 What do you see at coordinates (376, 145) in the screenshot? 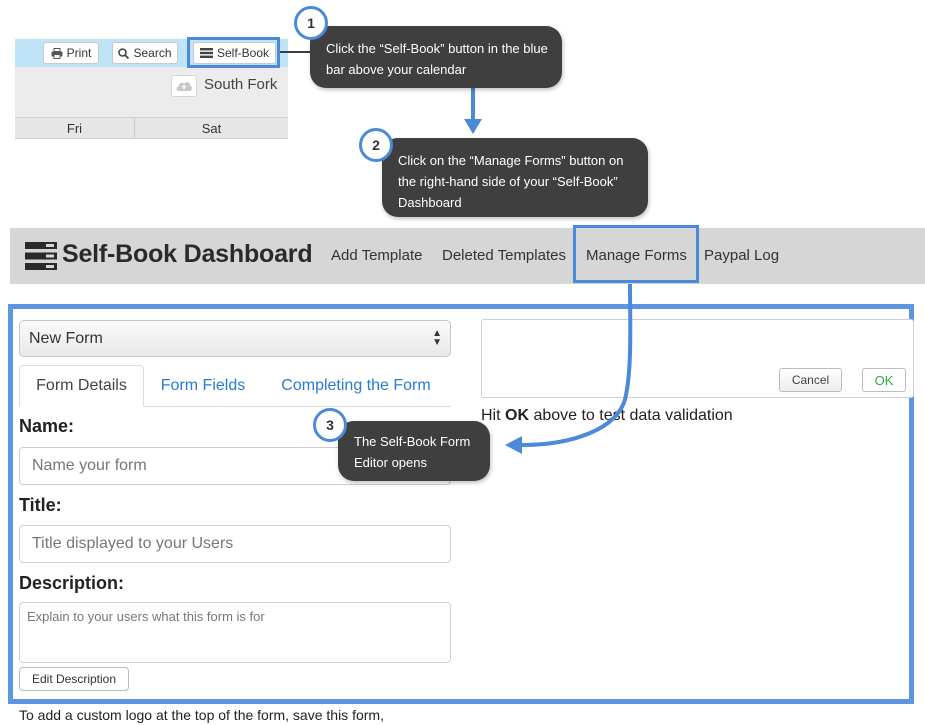
I see `step-2-badge: 2` at bounding box center [376, 145].